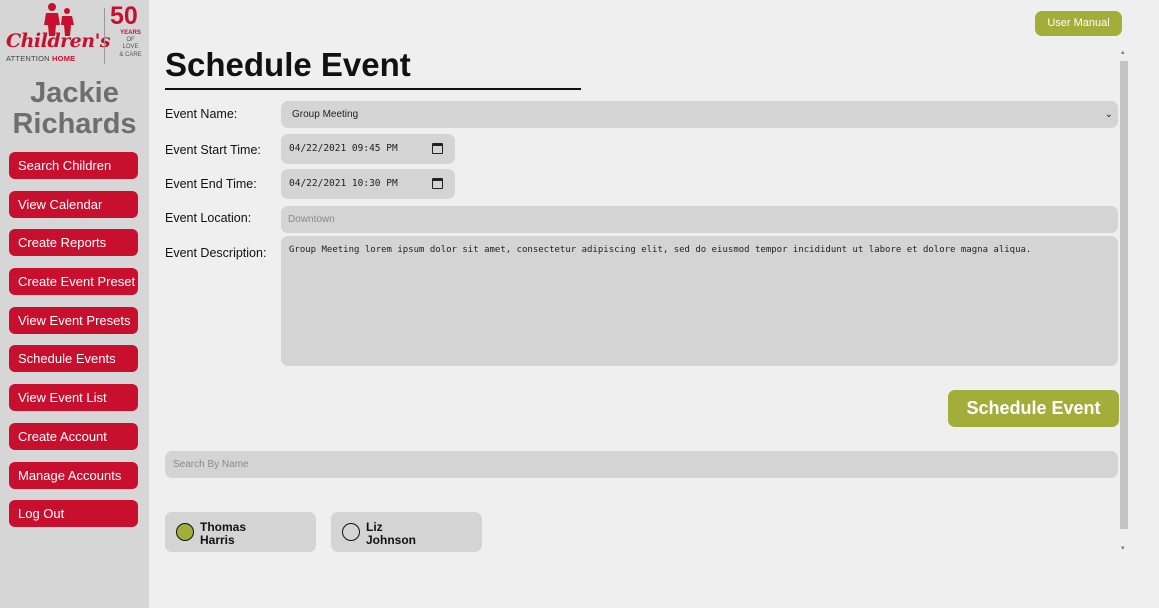 The image size is (1159, 608). I want to click on nav-create-event-preset: Create Event Preset, so click(73, 282).